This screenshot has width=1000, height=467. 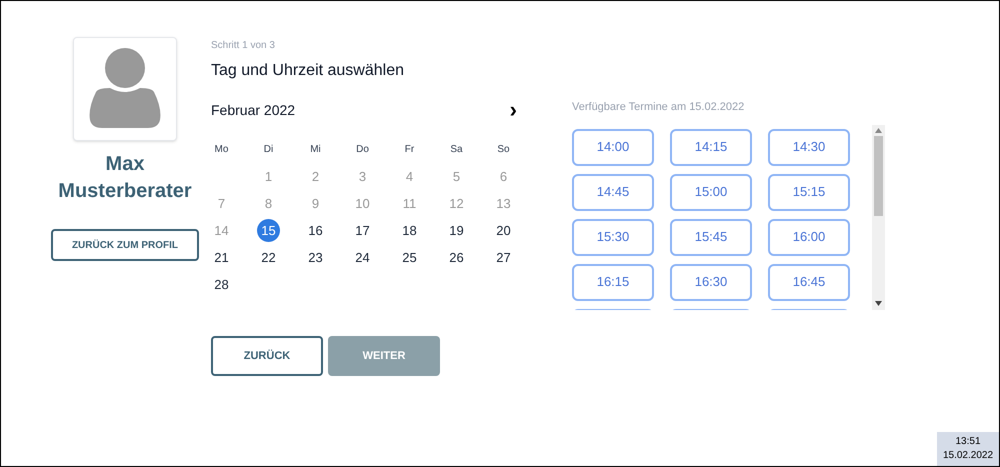 I want to click on weekday-label: Mi, so click(x=315, y=150).